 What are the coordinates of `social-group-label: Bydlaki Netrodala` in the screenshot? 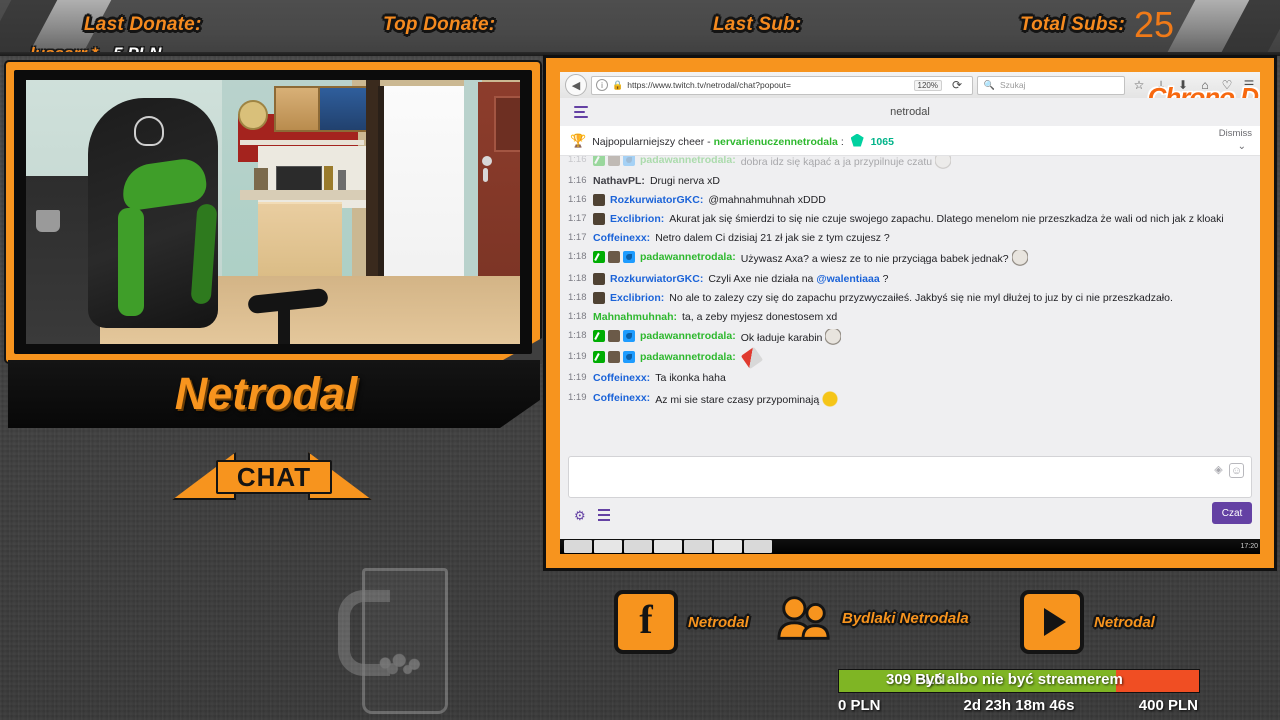 It's located at (905, 618).